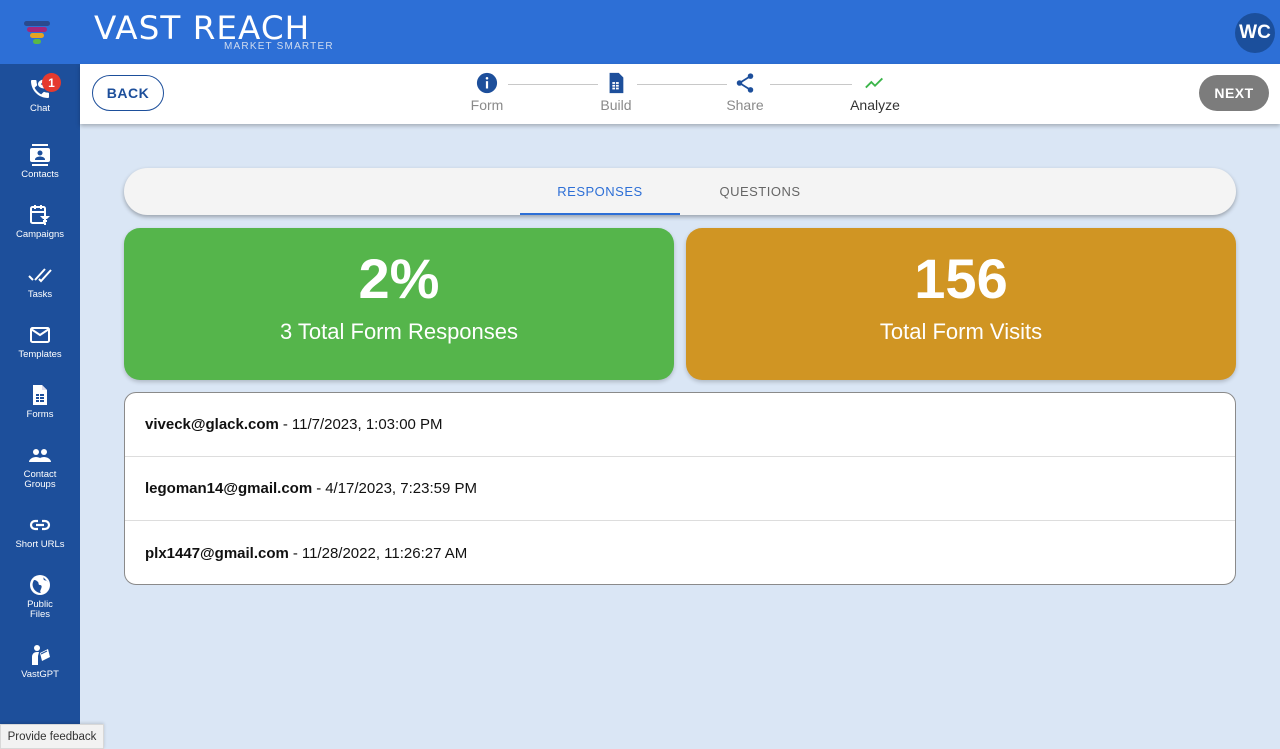  Describe the element at coordinates (600, 191) in the screenshot. I see `tab-responses: RESPONSES` at that location.